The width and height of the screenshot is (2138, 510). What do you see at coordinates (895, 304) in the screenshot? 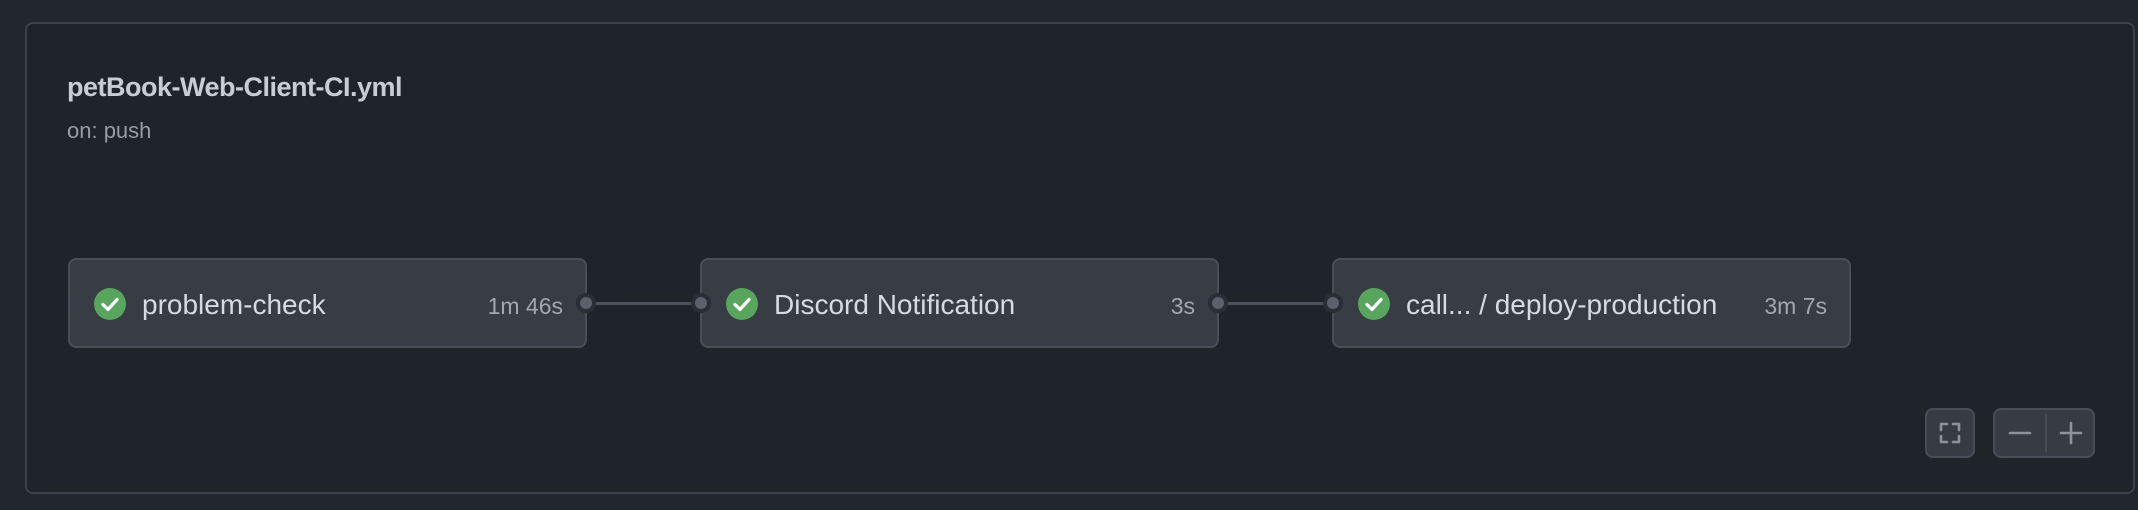
I see `job-name: Discord Notification` at bounding box center [895, 304].